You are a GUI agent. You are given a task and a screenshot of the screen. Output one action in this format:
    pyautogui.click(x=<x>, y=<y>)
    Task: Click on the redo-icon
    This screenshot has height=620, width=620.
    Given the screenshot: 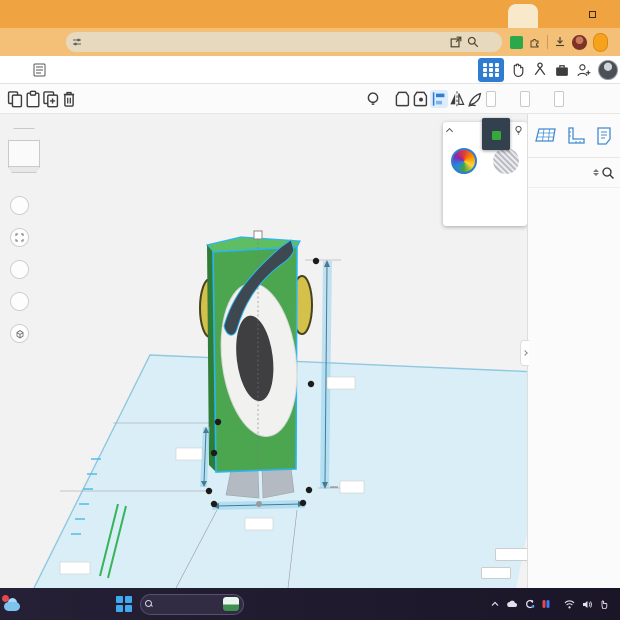 What is the action you would take?
    pyautogui.click(x=111, y=99)
    